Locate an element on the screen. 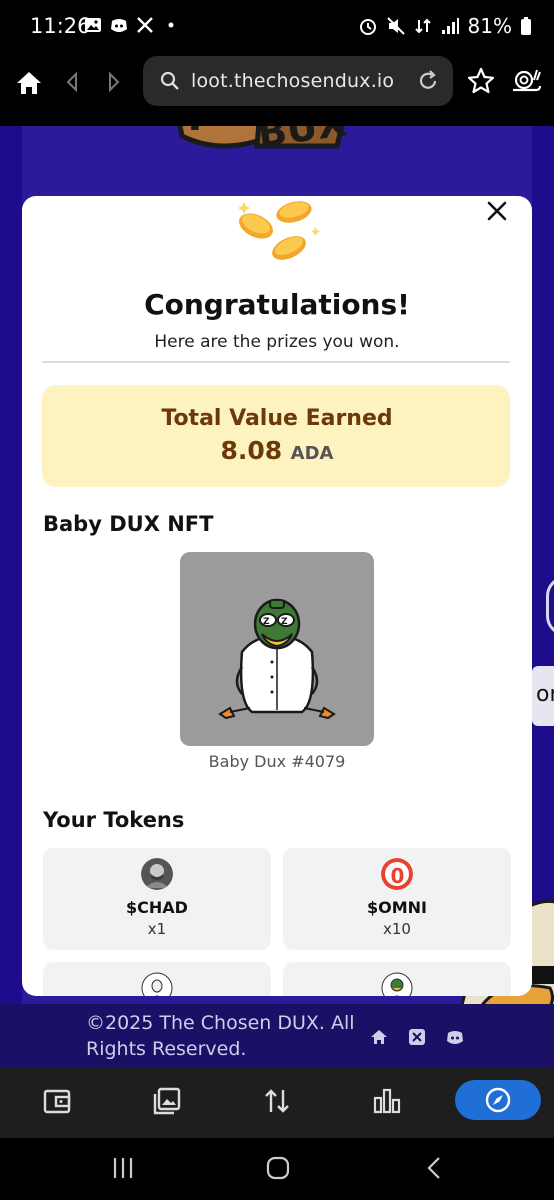 The image size is (554, 1200). status-right: 81% is located at coordinates (445, 26).